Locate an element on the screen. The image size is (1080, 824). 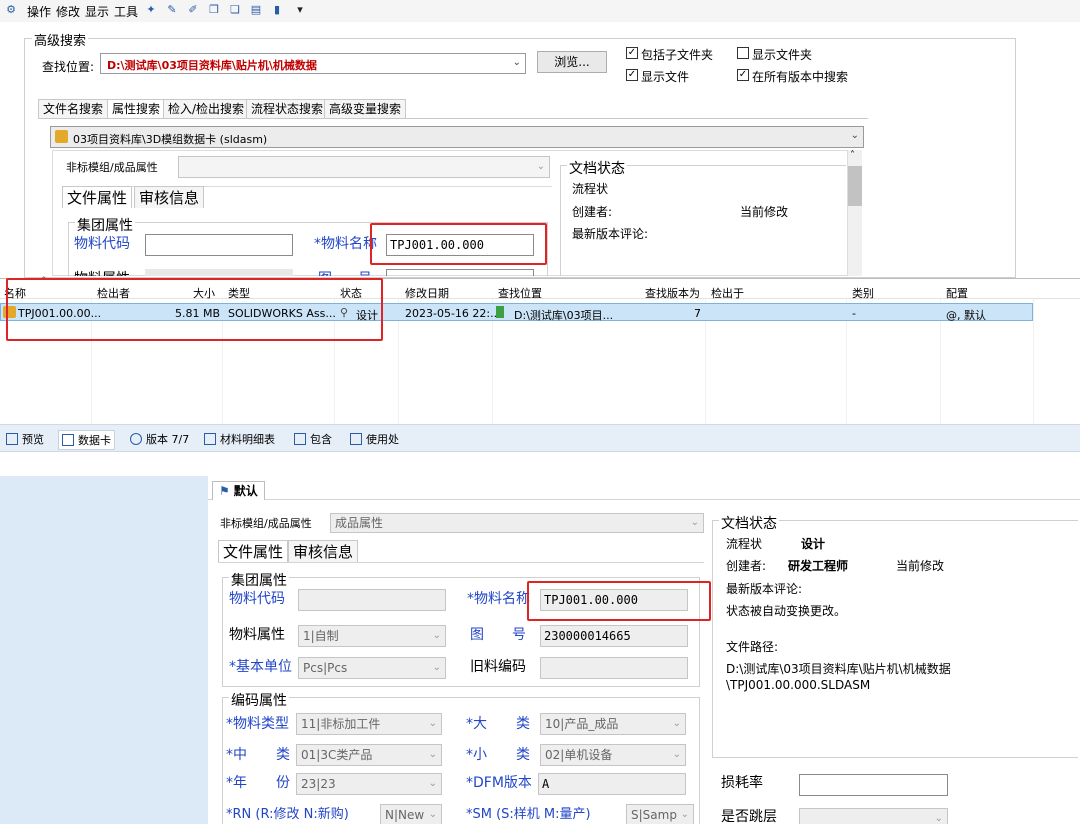
menu-modify: 修改 is located at coordinates (68, 11).